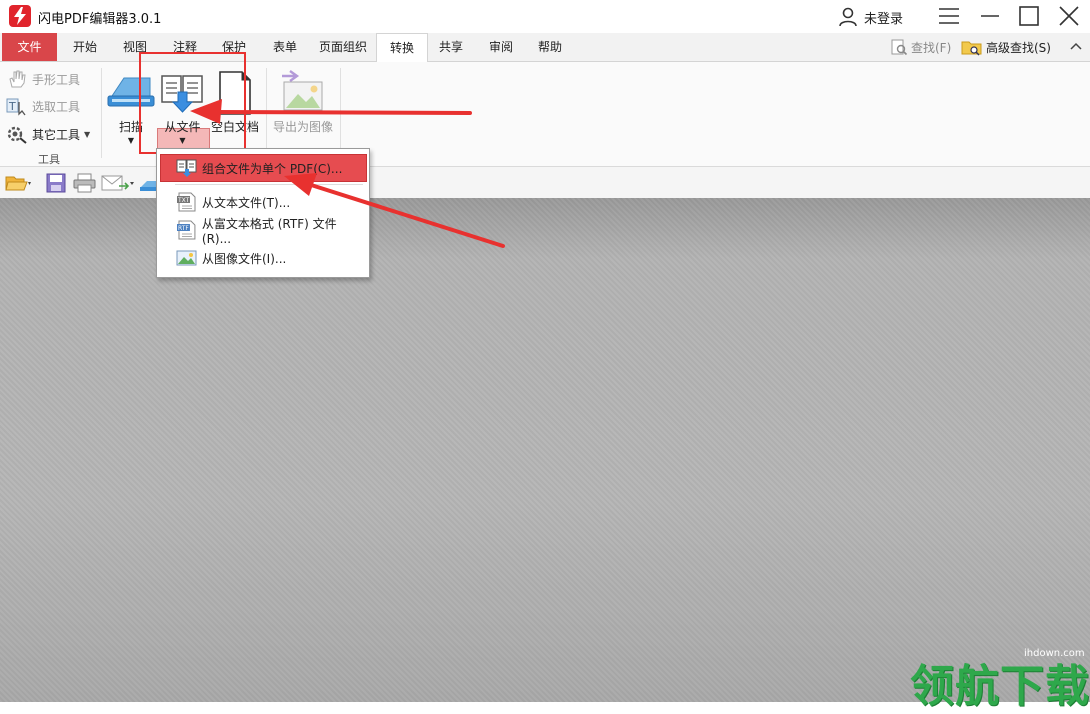 This screenshot has height=714, width=1090. I want to click on scan-small-icon, so click(148, 183).